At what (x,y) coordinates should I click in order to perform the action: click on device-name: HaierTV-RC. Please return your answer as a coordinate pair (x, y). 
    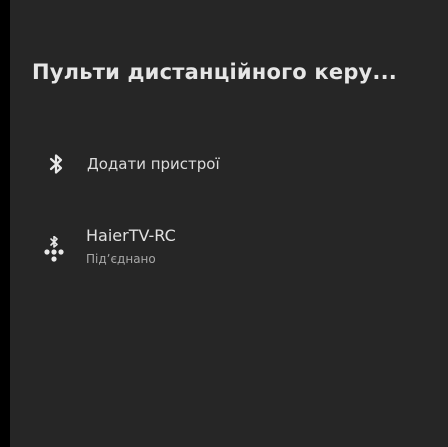
    Looking at the image, I should click on (131, 235).